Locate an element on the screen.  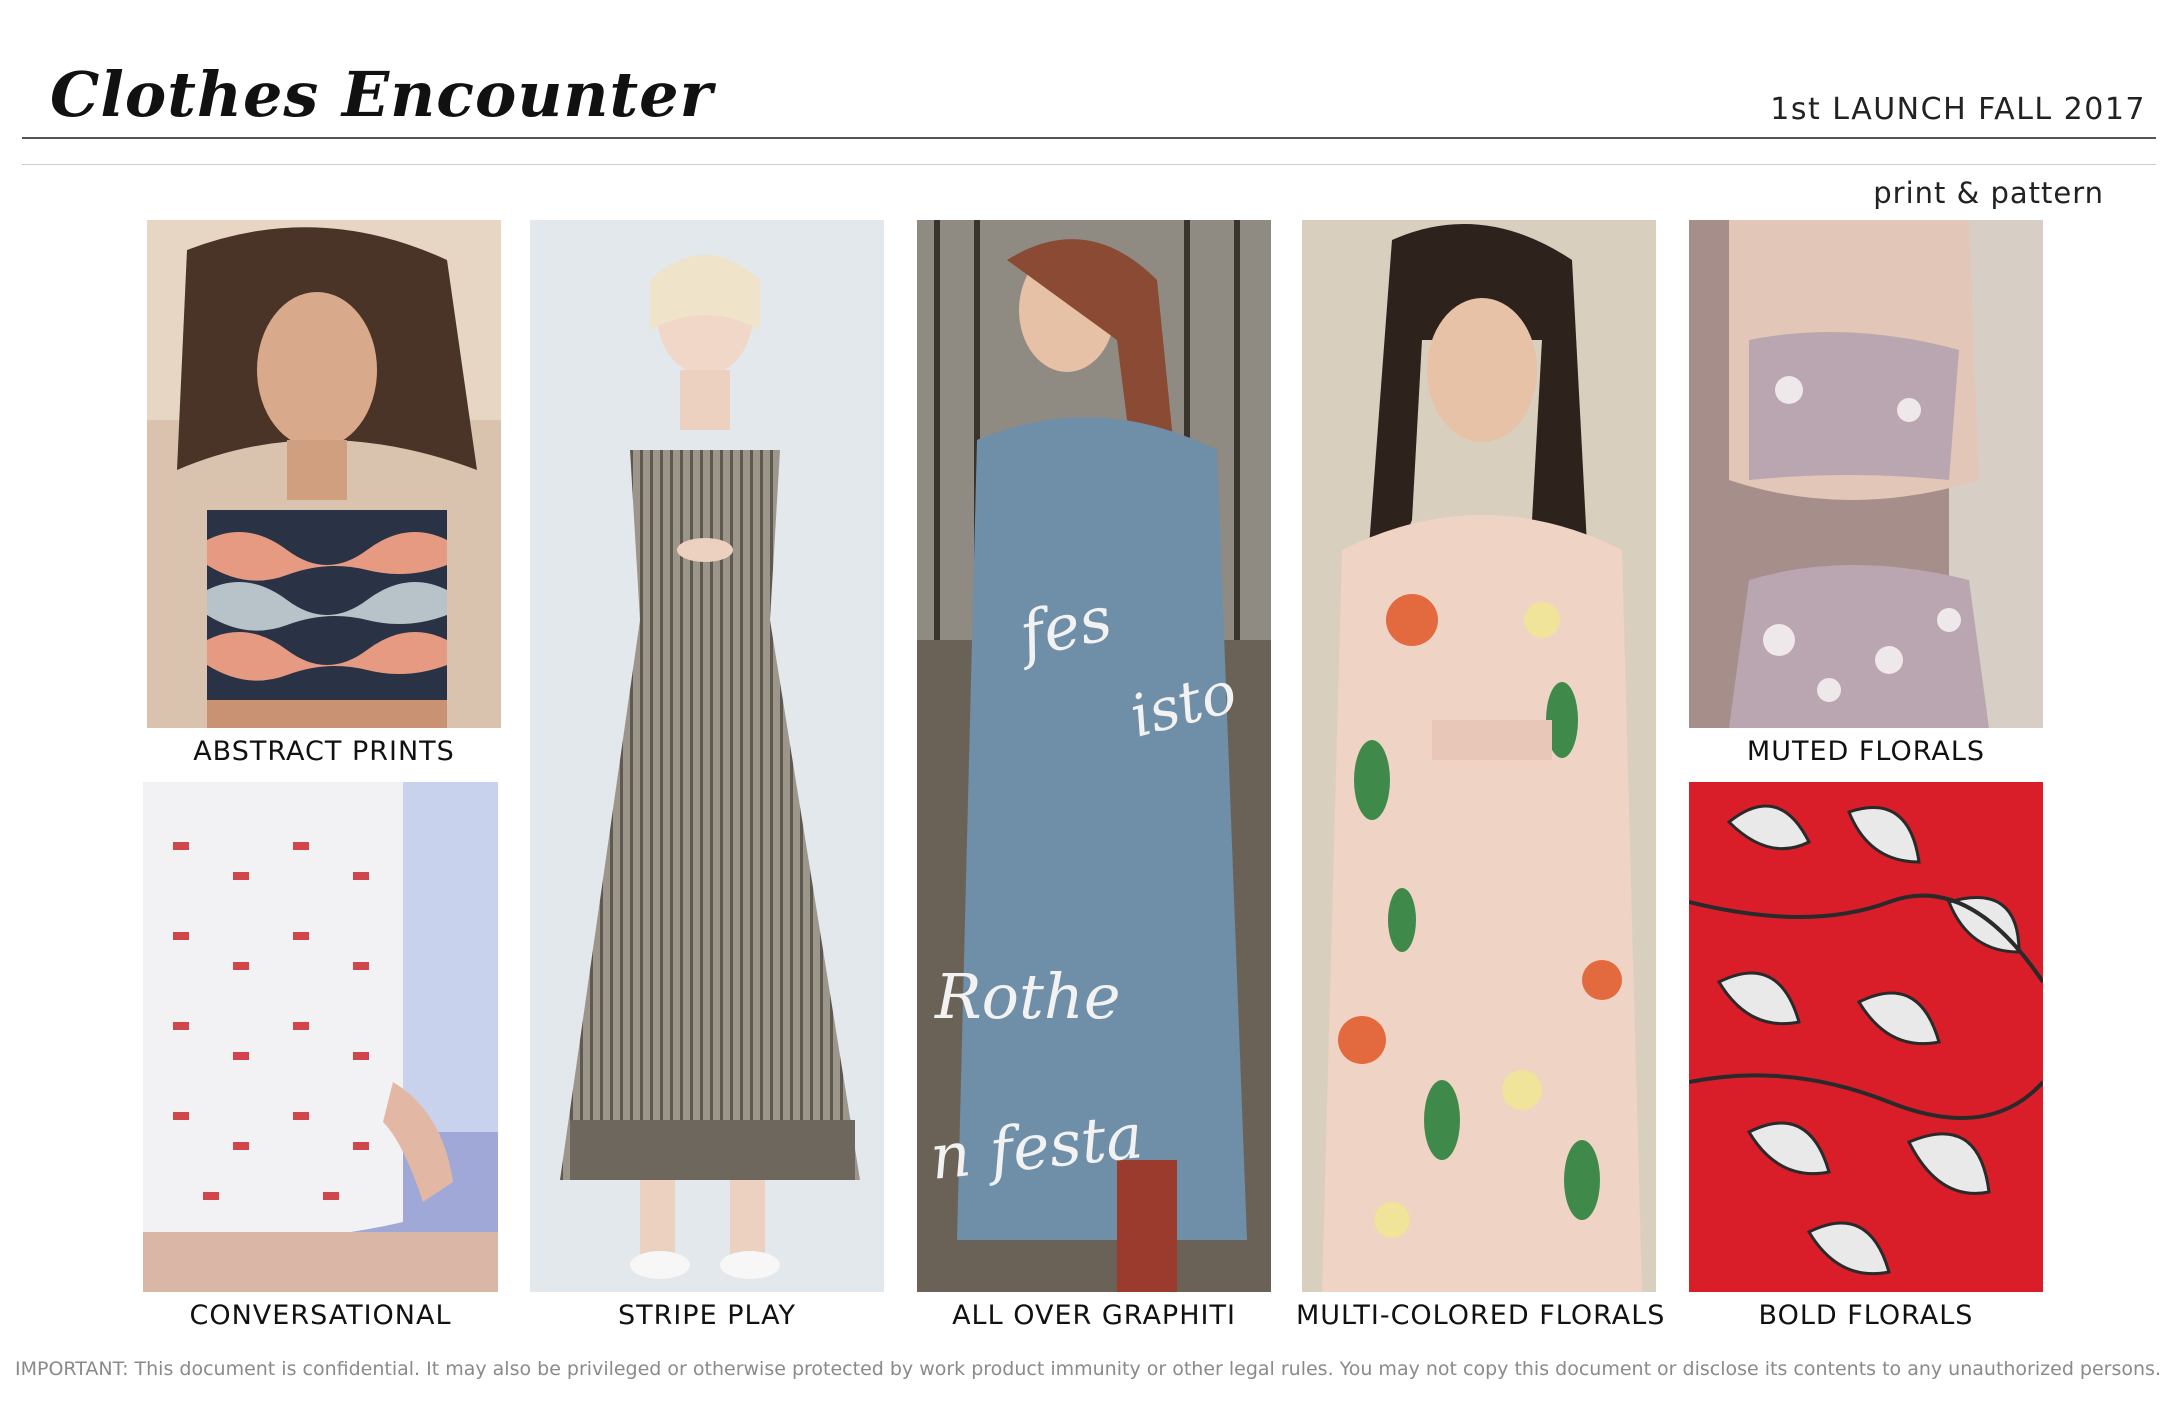
caption-bold-florals: BOLD FLORALS is located at coordinates (1866, 1315).